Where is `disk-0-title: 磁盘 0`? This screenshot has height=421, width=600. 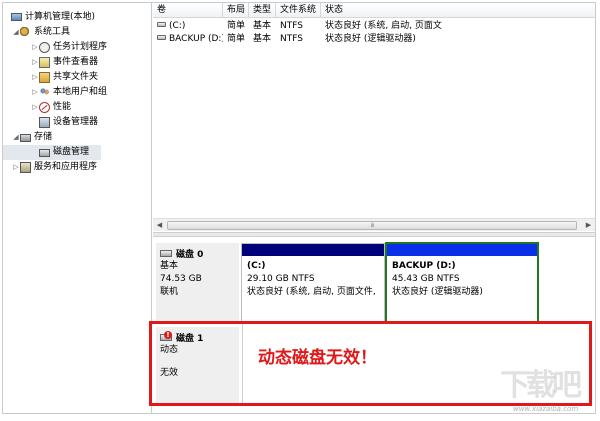 disk-0-title: 磁盘 0 is located at coordinates (197, 253).